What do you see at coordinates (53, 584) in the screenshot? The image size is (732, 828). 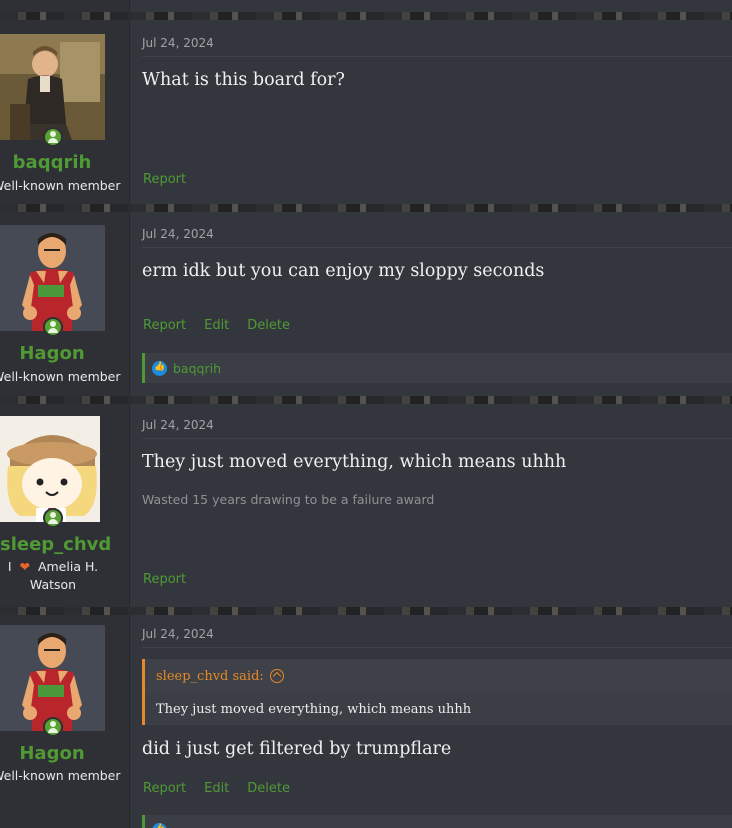 I see `user-title-line2: Watson` at bounding box center [53, 584].